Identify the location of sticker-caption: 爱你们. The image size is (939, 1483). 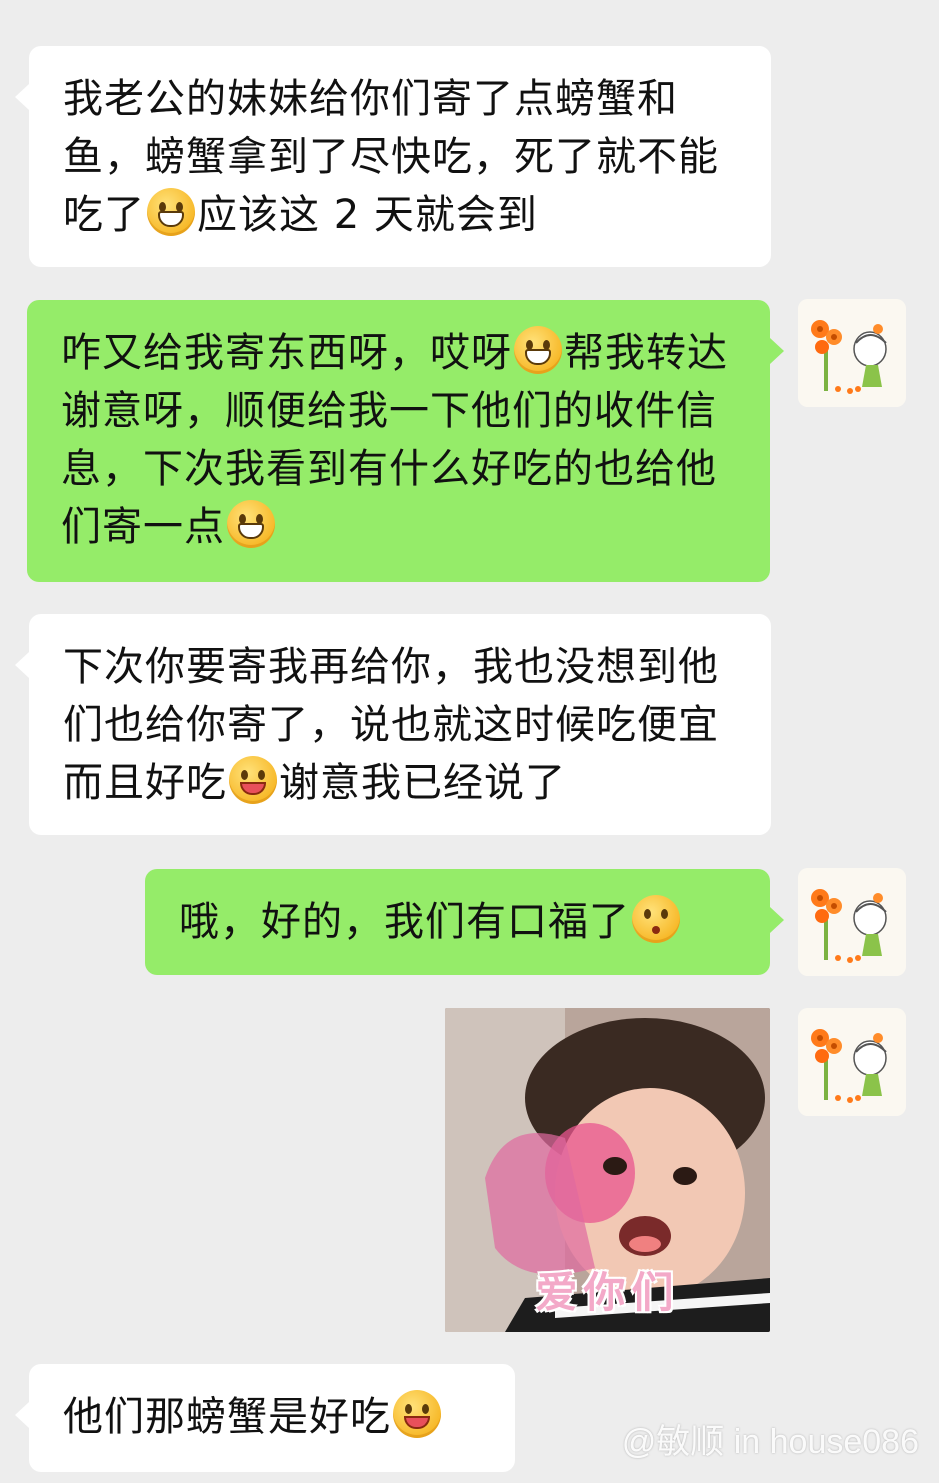
(607, 1292).